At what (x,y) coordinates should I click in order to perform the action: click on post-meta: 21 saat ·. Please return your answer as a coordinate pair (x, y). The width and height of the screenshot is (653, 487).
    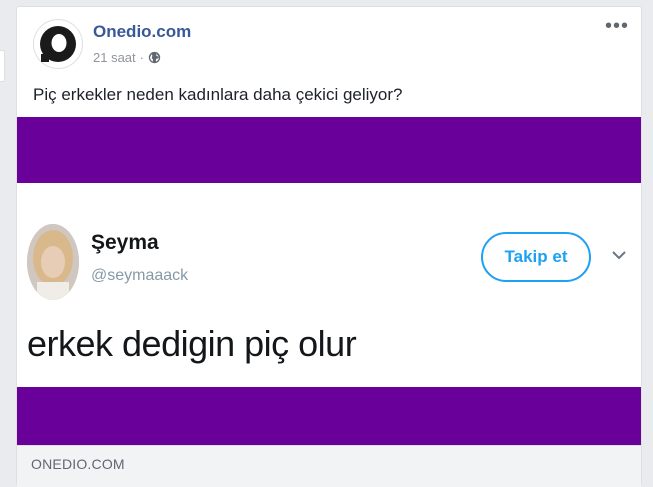
    Looking at the image, I should click on (127, 57).